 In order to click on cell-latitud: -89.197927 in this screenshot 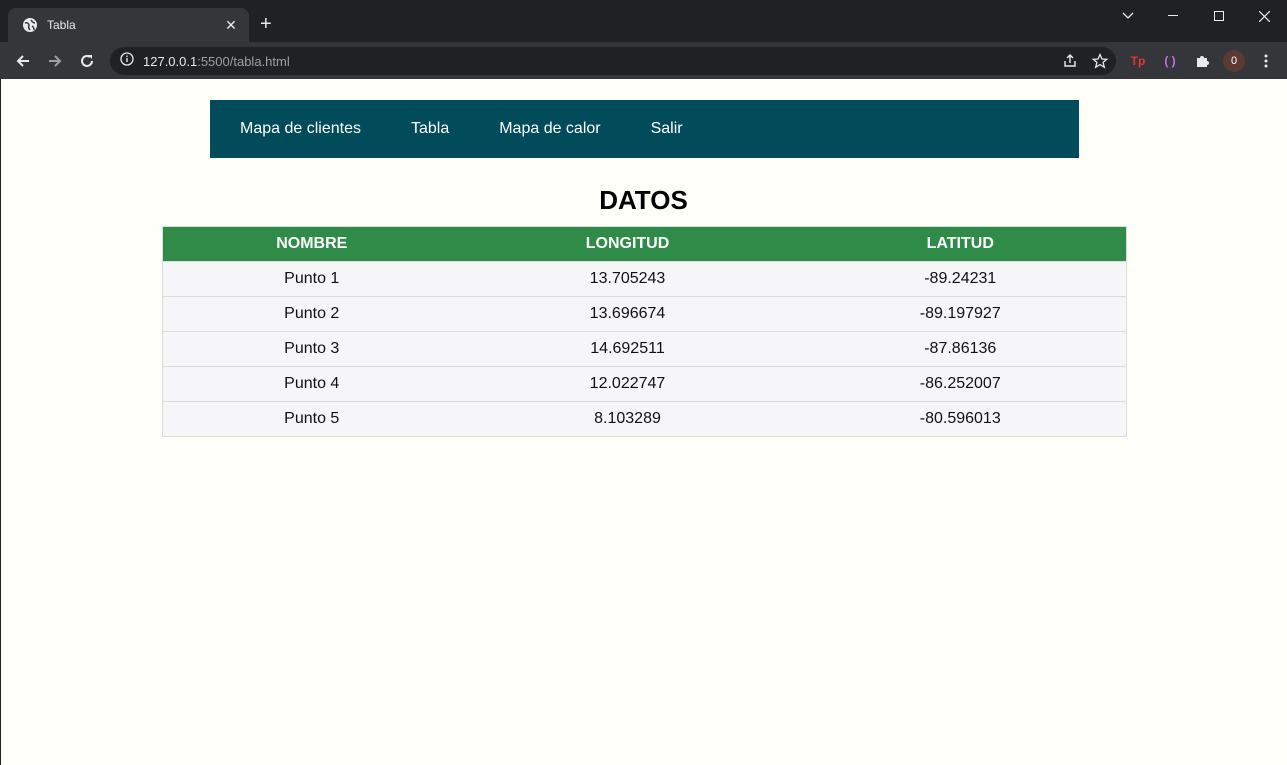, I will do `click(960, 314)`.